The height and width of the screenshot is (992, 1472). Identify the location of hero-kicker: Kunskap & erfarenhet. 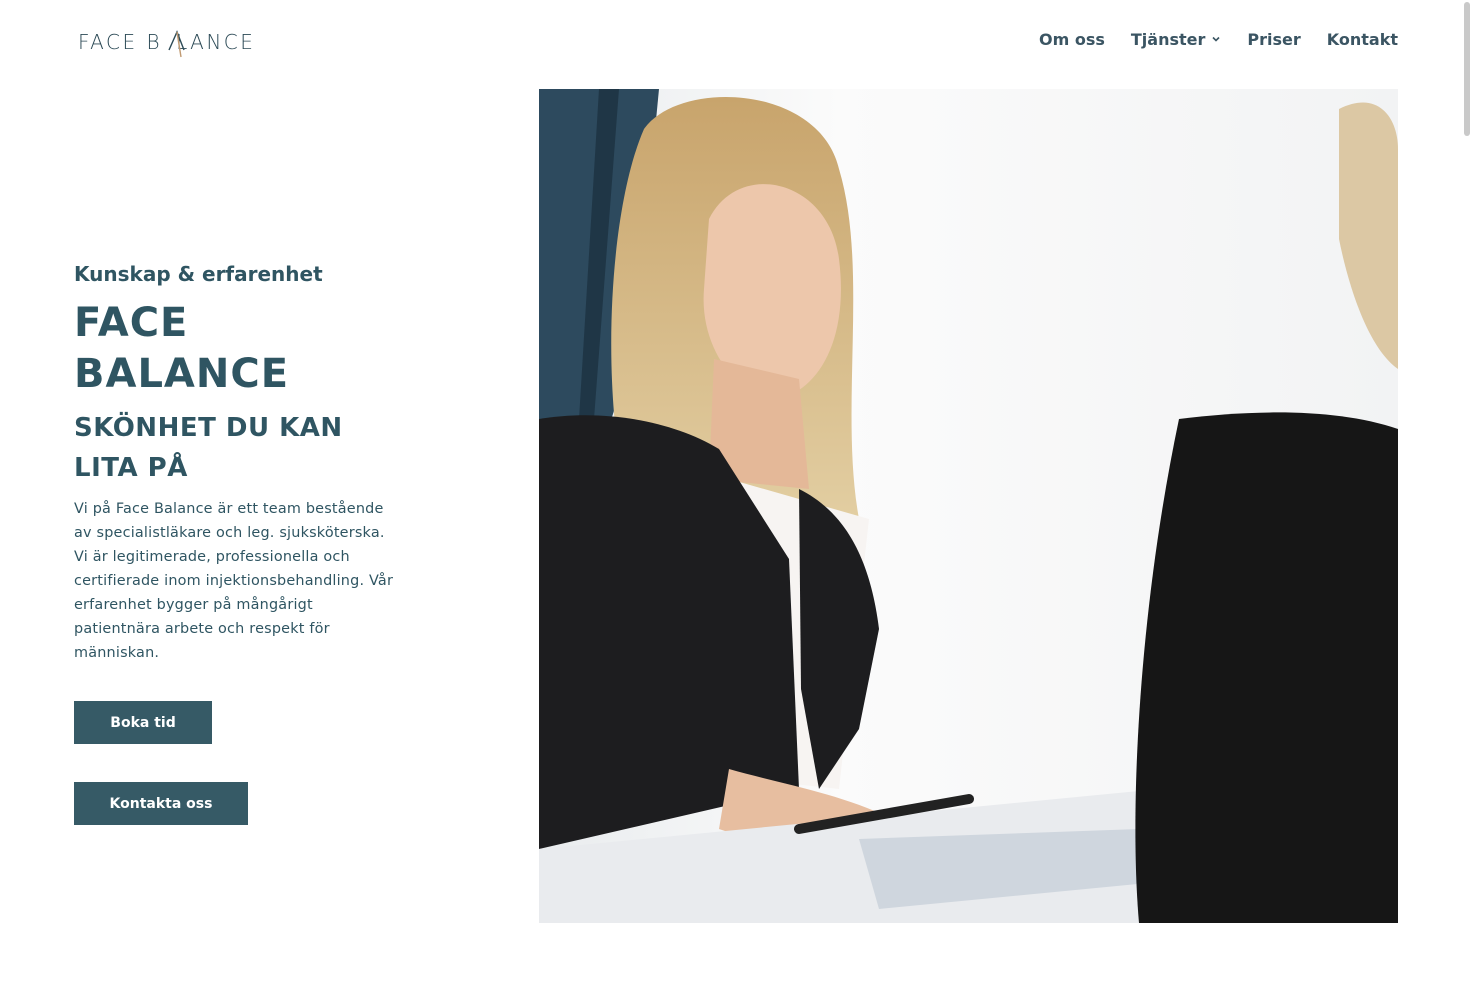
(198, 274).